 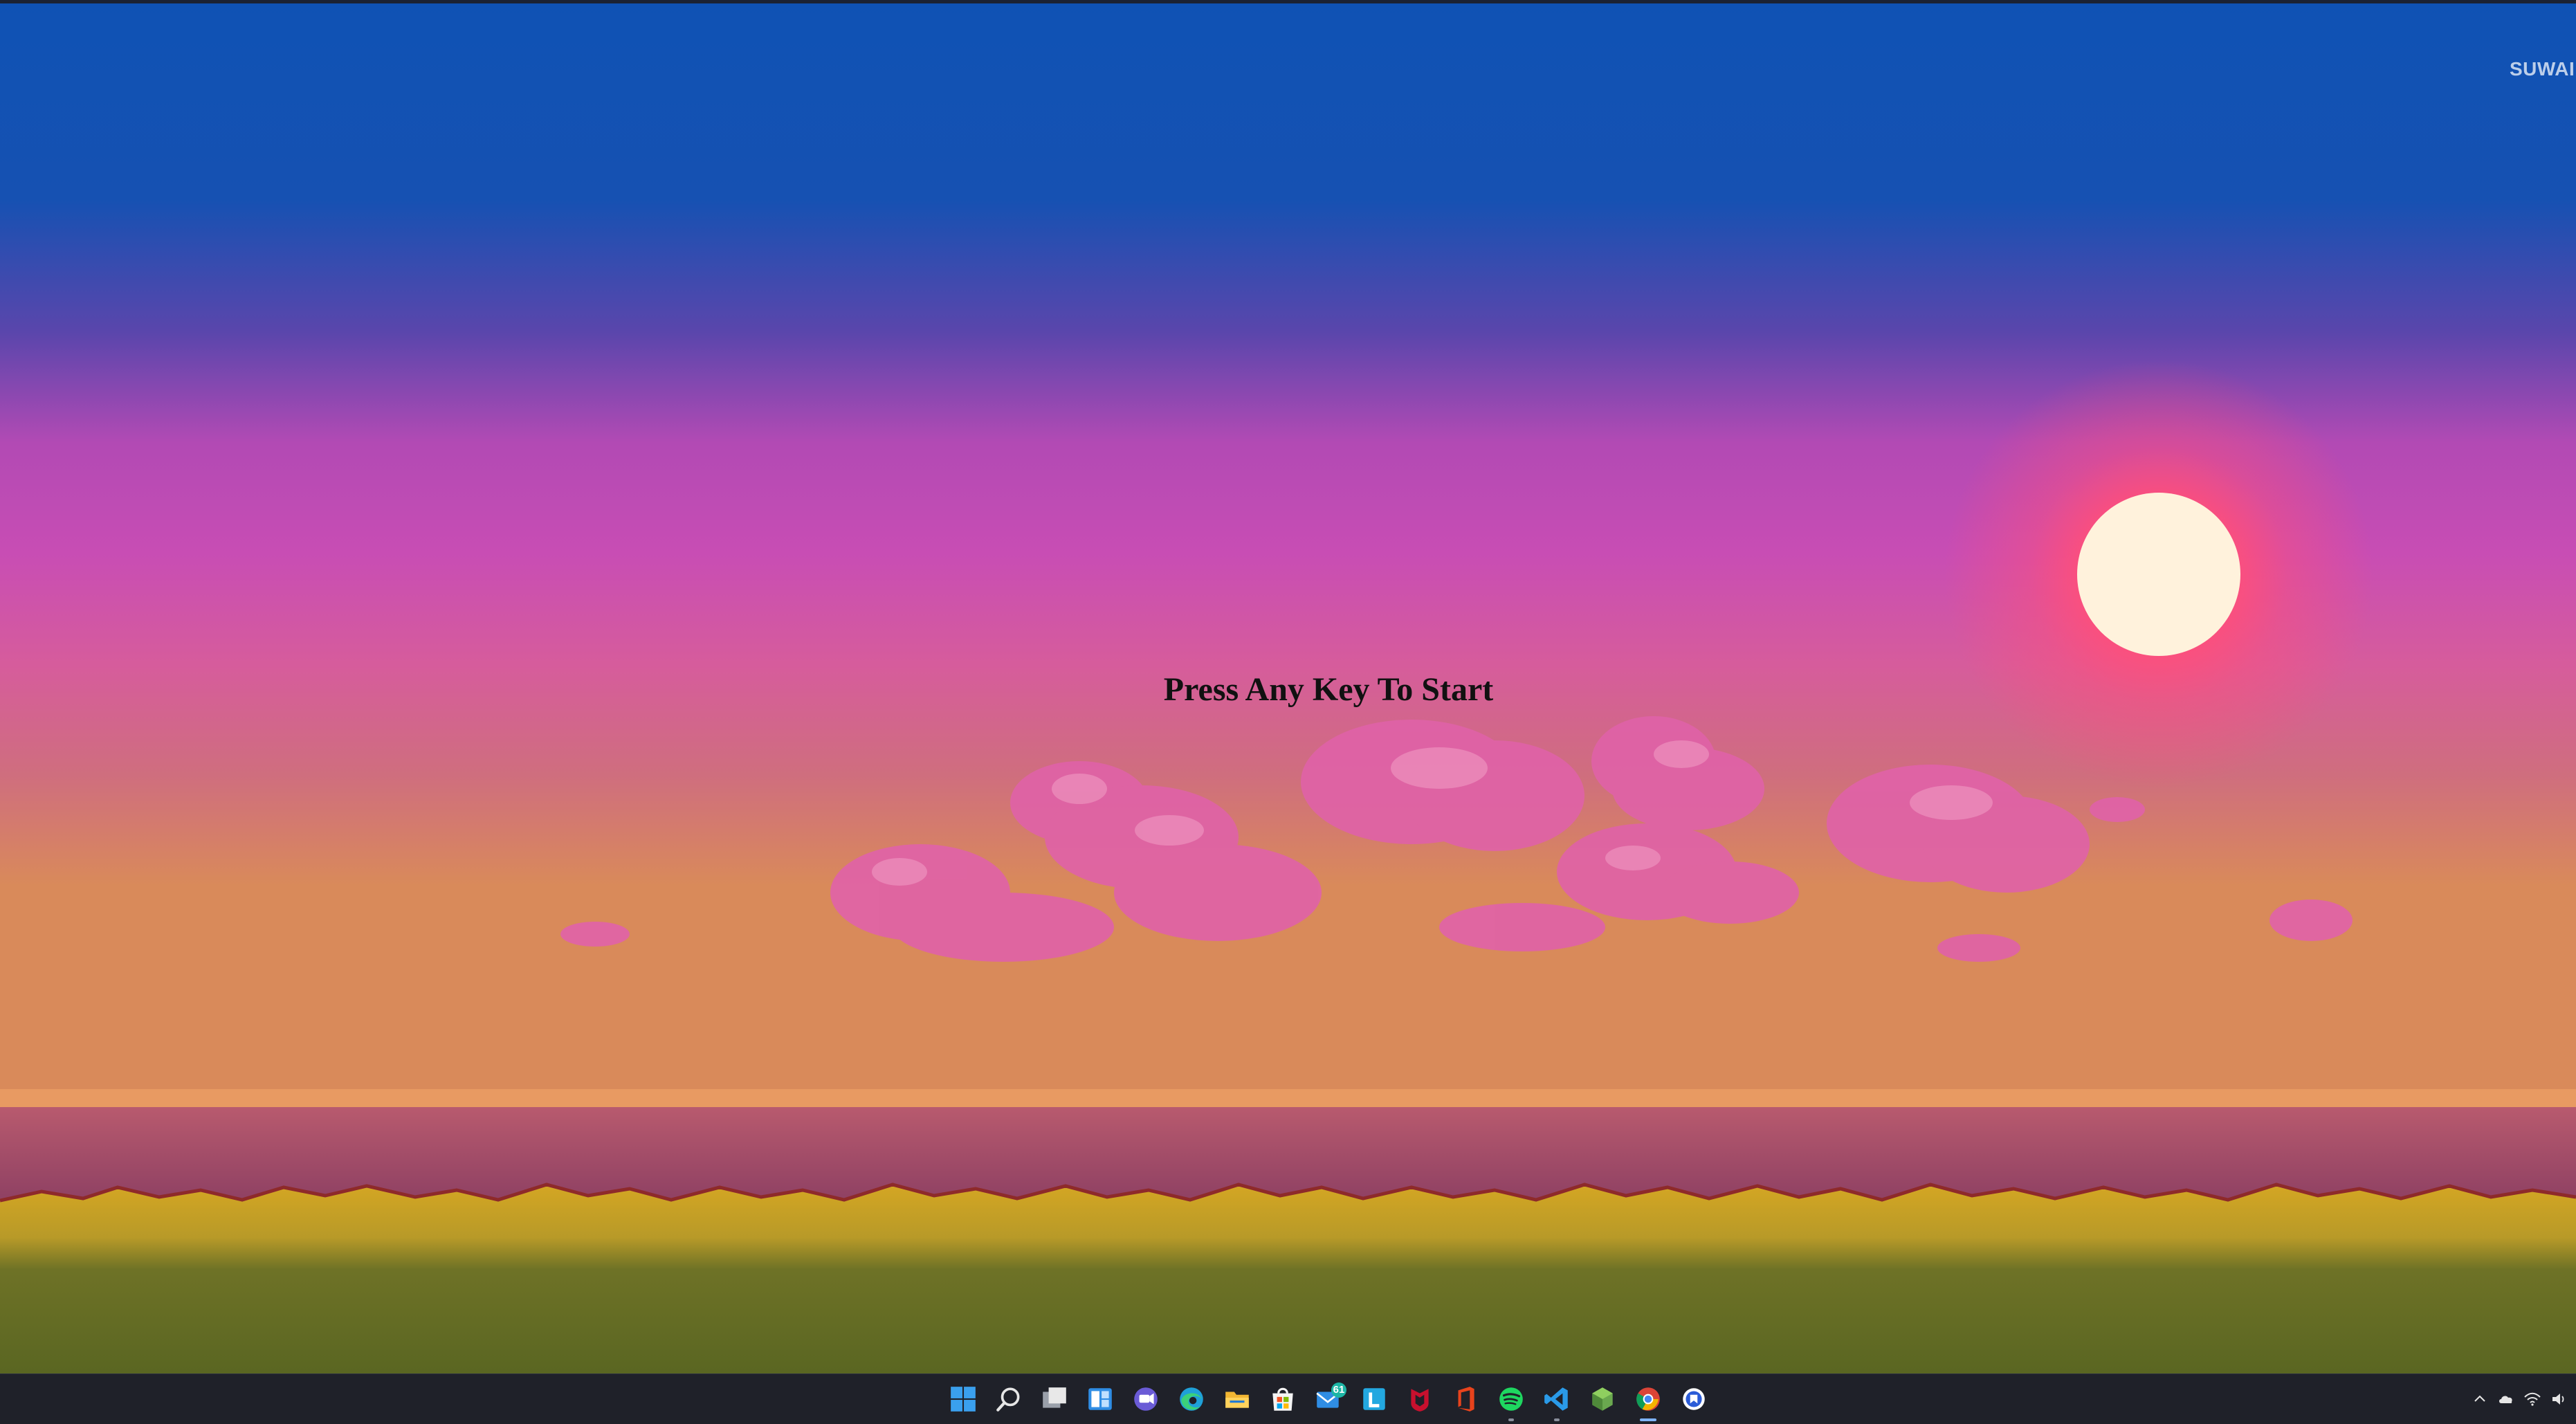 What do you see at coordinates (963, 1399) in the screenshot?
I see `start-icon` at bounding box center [963, 1399].